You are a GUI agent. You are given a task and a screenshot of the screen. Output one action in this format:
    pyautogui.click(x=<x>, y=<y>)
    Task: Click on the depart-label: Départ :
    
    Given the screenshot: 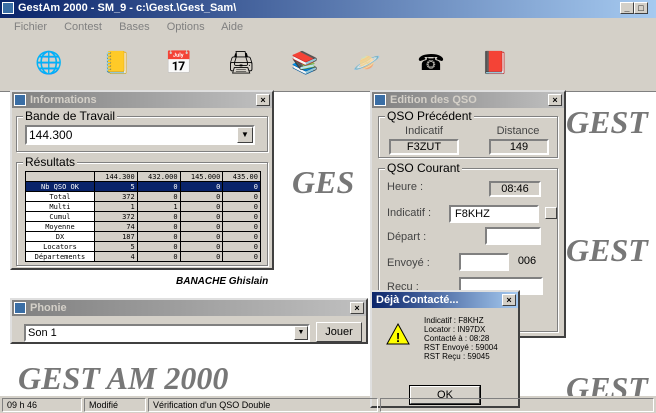 What is the action you would take?
    pyautogui.click(x=407, y=237)
    